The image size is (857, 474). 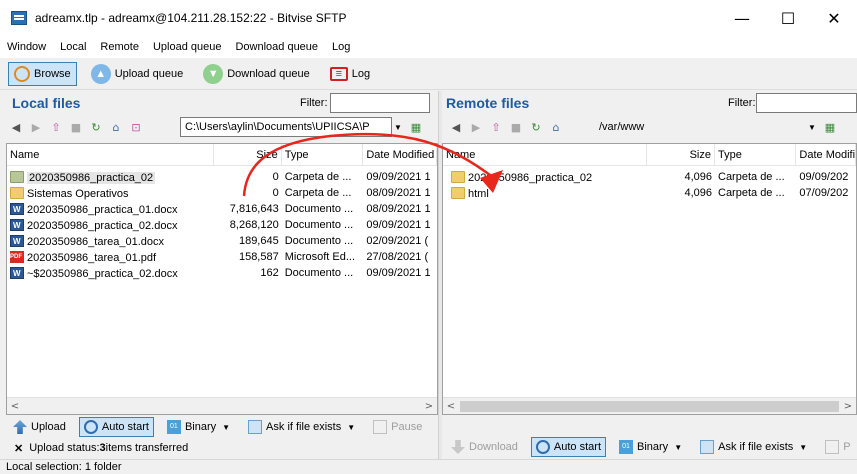 I want to click on col-date: Date Modified, so click(x=400, y=155).